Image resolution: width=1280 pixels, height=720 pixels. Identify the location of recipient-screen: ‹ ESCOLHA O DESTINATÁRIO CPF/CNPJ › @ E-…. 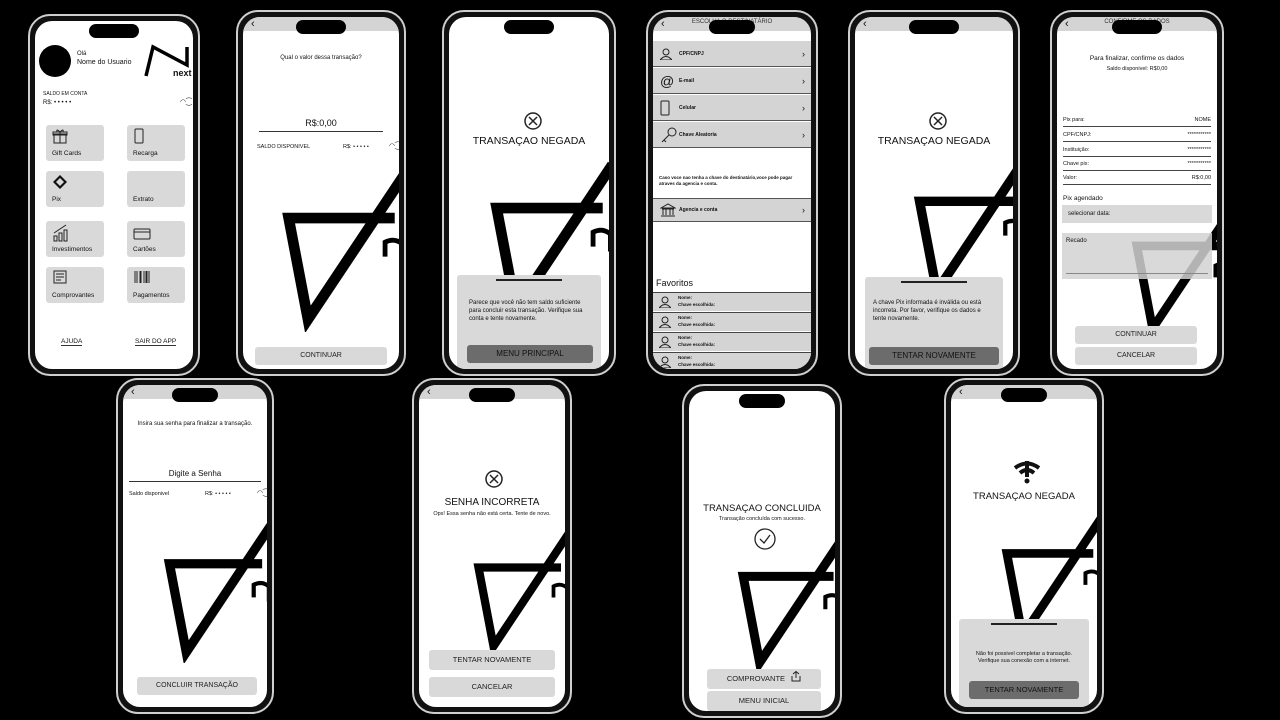
(732, 193).